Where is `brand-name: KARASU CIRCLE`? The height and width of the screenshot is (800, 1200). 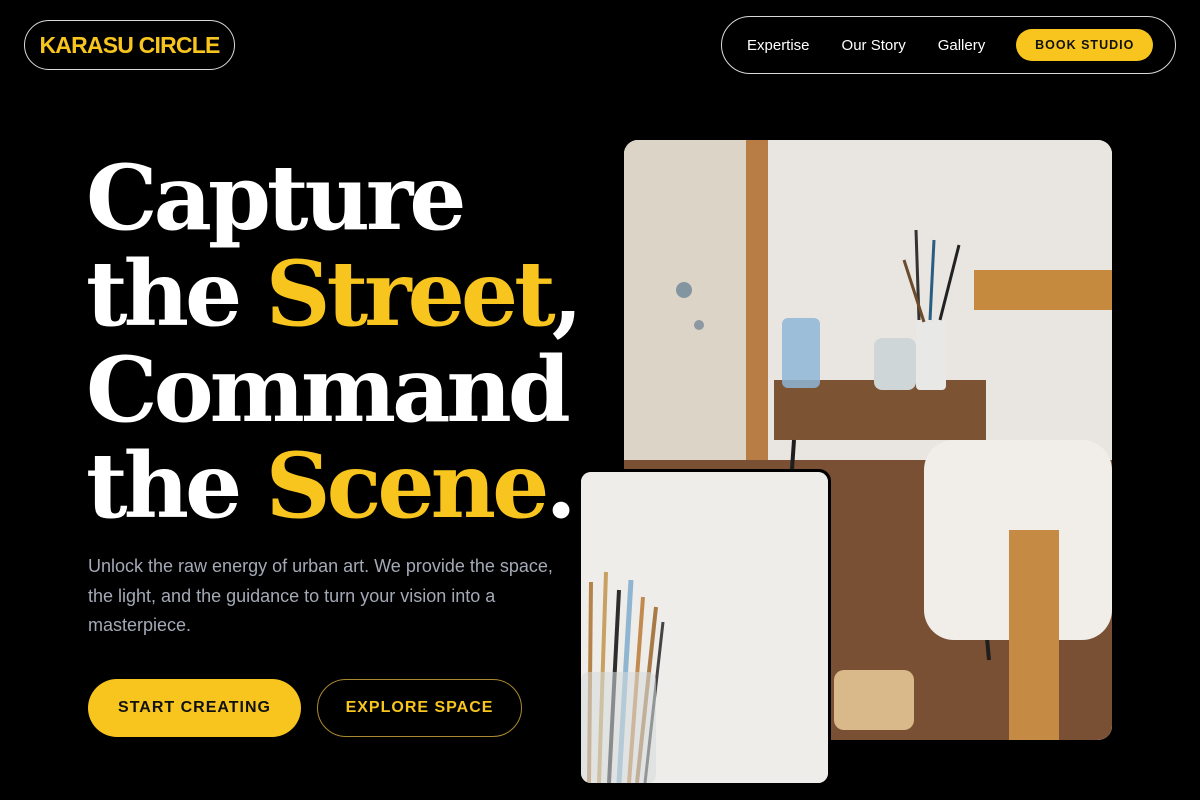
brand-name: KARASU CIRCLE is located at coordinates (130, 44).